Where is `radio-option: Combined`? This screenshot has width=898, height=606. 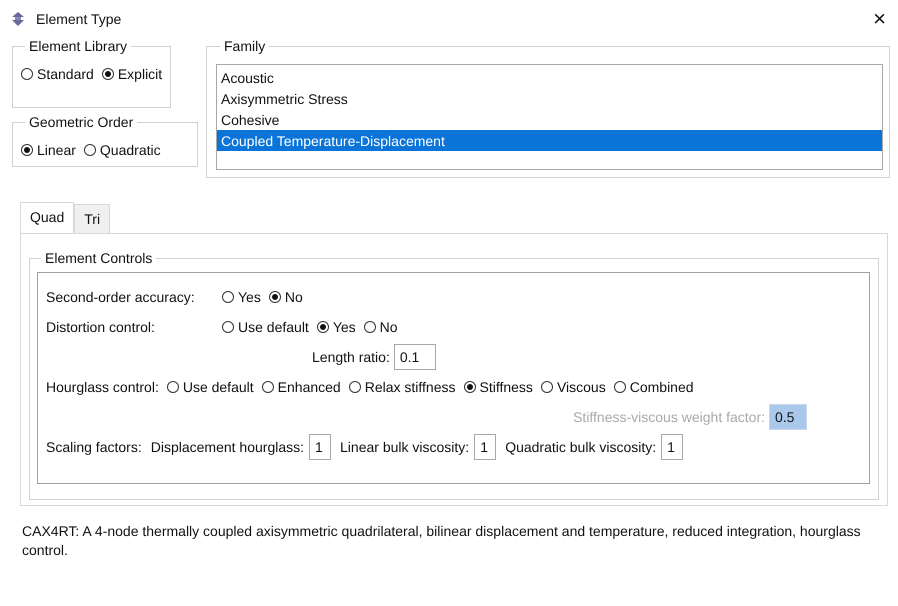
radio-option: Combined is located at coordinates (654, 387).